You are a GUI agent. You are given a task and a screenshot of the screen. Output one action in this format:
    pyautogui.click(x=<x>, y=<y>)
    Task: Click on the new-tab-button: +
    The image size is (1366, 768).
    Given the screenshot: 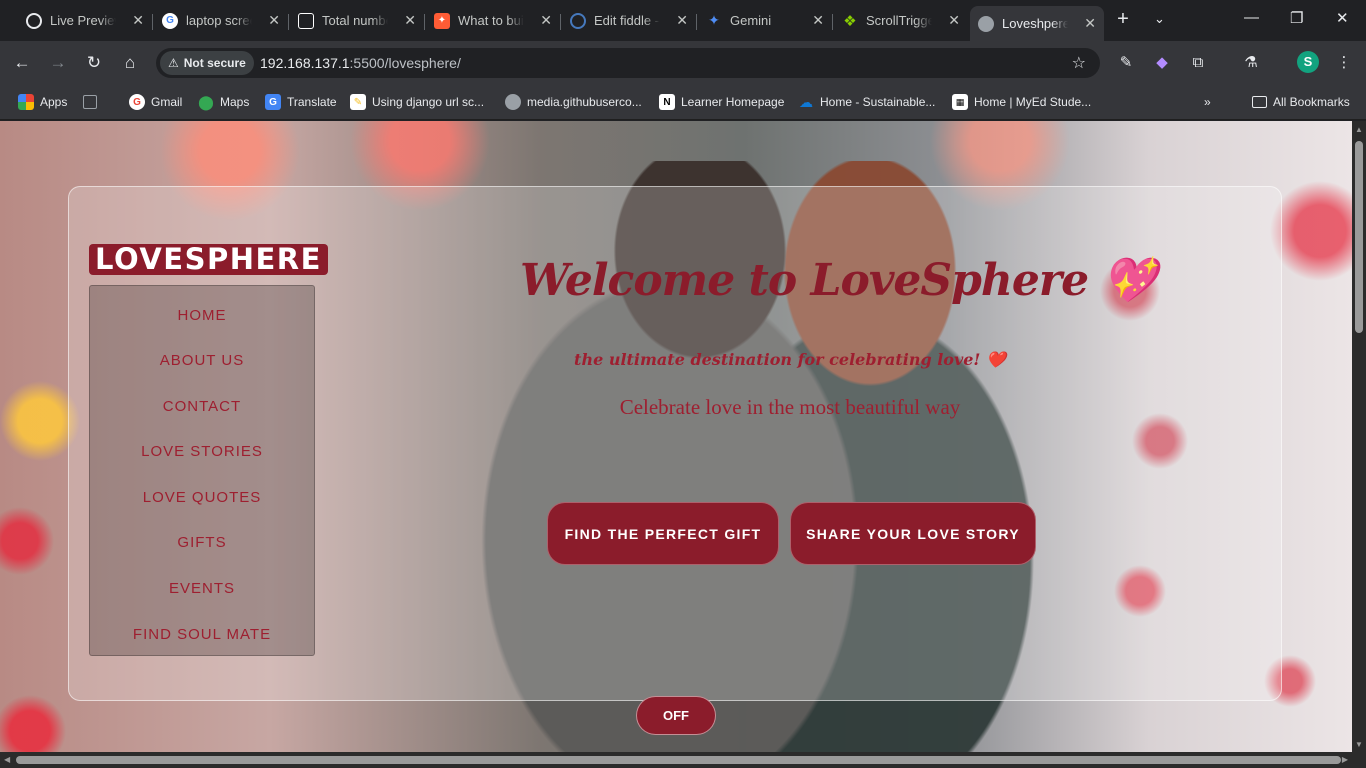 What is the action you would take?
    pyautogui.click(x=1123, y=20)
    